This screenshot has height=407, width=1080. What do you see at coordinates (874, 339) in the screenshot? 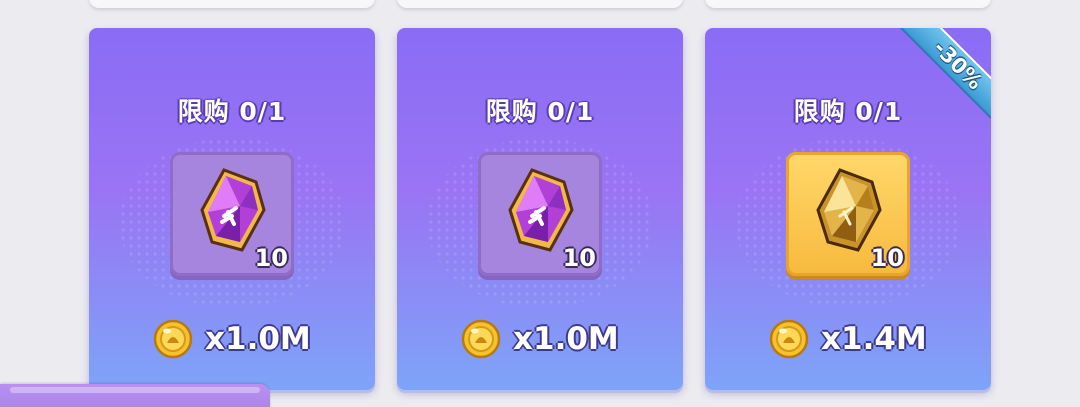
I see `price-amount: x1.4M` at bounding box center [874, 339].